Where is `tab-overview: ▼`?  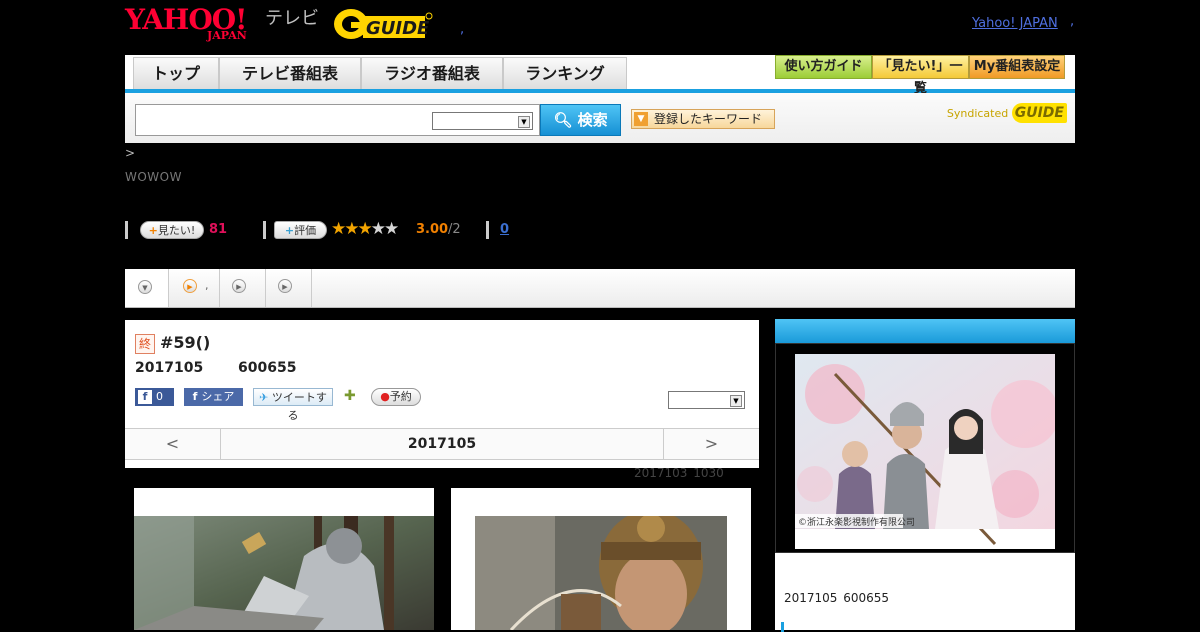
tab-overview: ▼ is located at coordinates (147, 288).